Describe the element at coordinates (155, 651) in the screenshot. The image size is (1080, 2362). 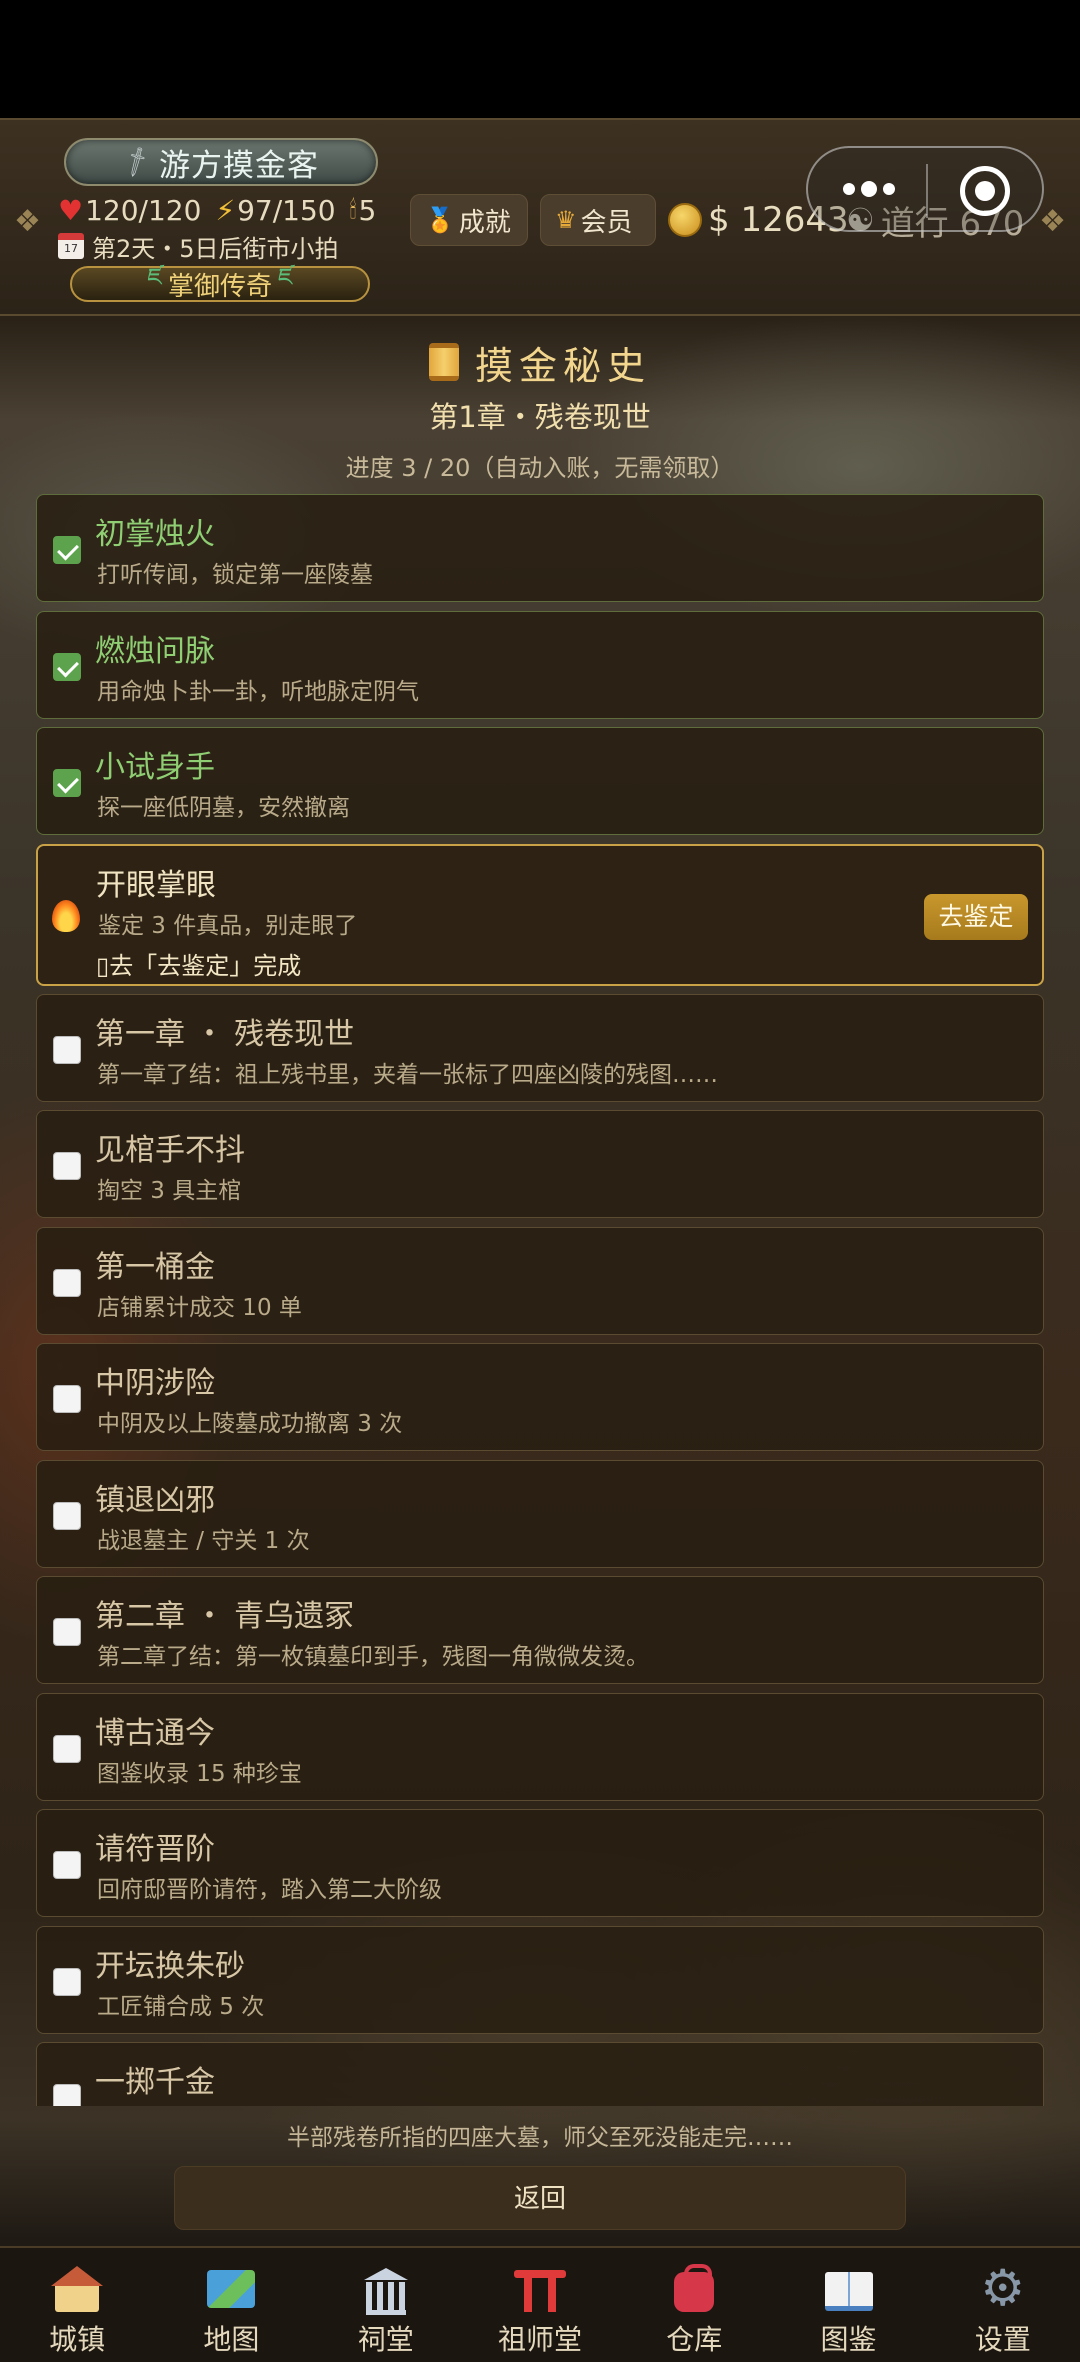
I see `quest-title: 燃烛问脉` at that location.